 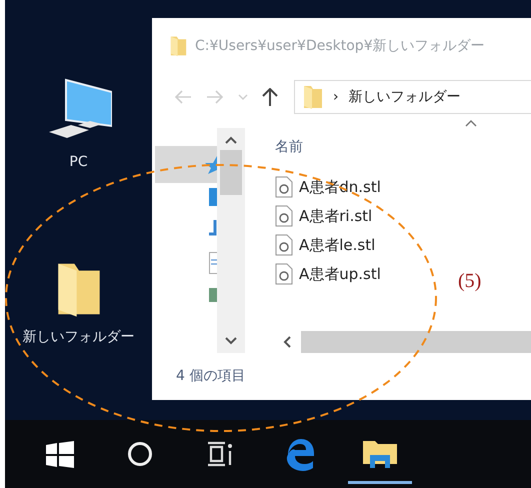 What do you see at coordinates (470, 281) in the screenshot?
I see `annotation-label: (5)` at bounding box center [470, 281].